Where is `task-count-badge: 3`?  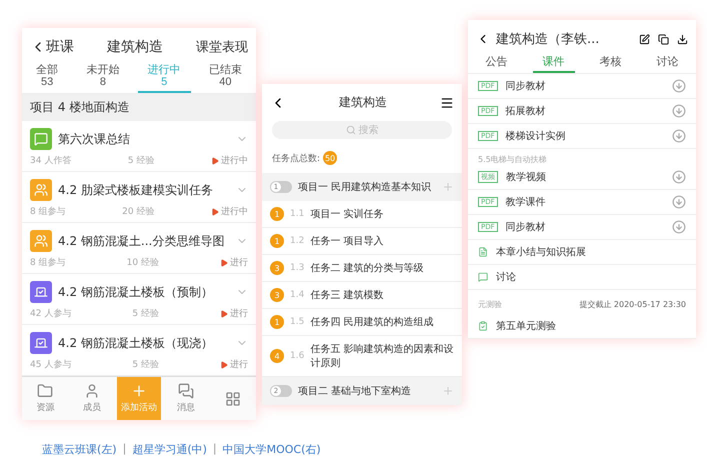 task-count-badge: 3 is located at coordinates (277, 268).